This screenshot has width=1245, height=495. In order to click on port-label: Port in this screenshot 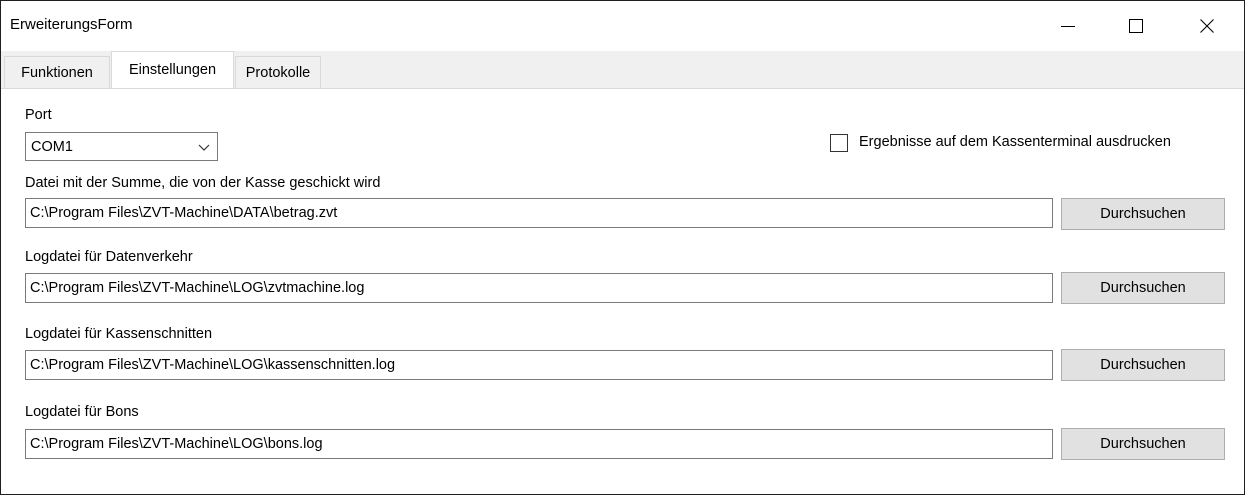, I will do `click(38, 115)`.